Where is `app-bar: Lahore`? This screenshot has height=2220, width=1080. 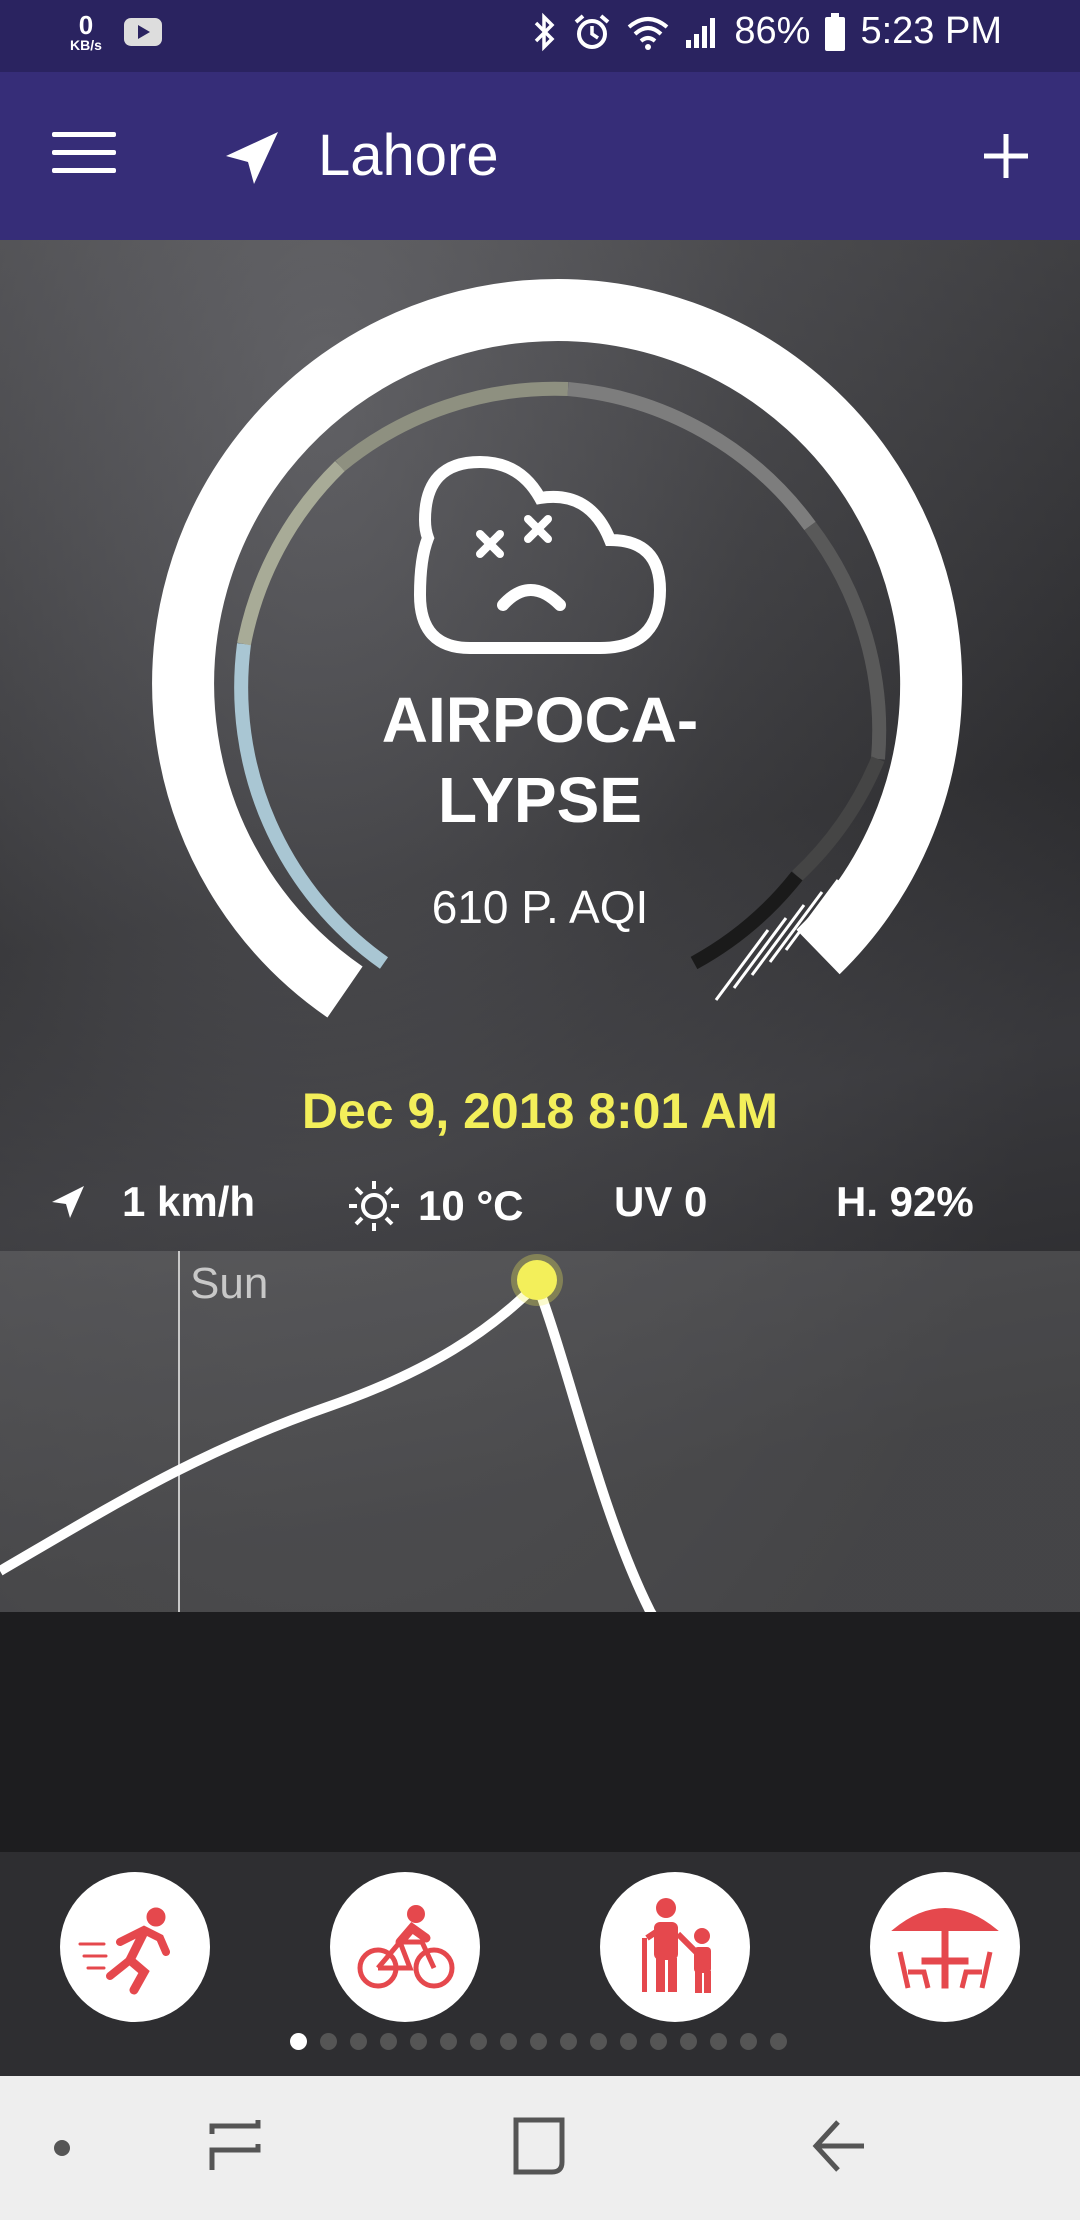
app-bar: Lahore is located at coordinates (540, 156).